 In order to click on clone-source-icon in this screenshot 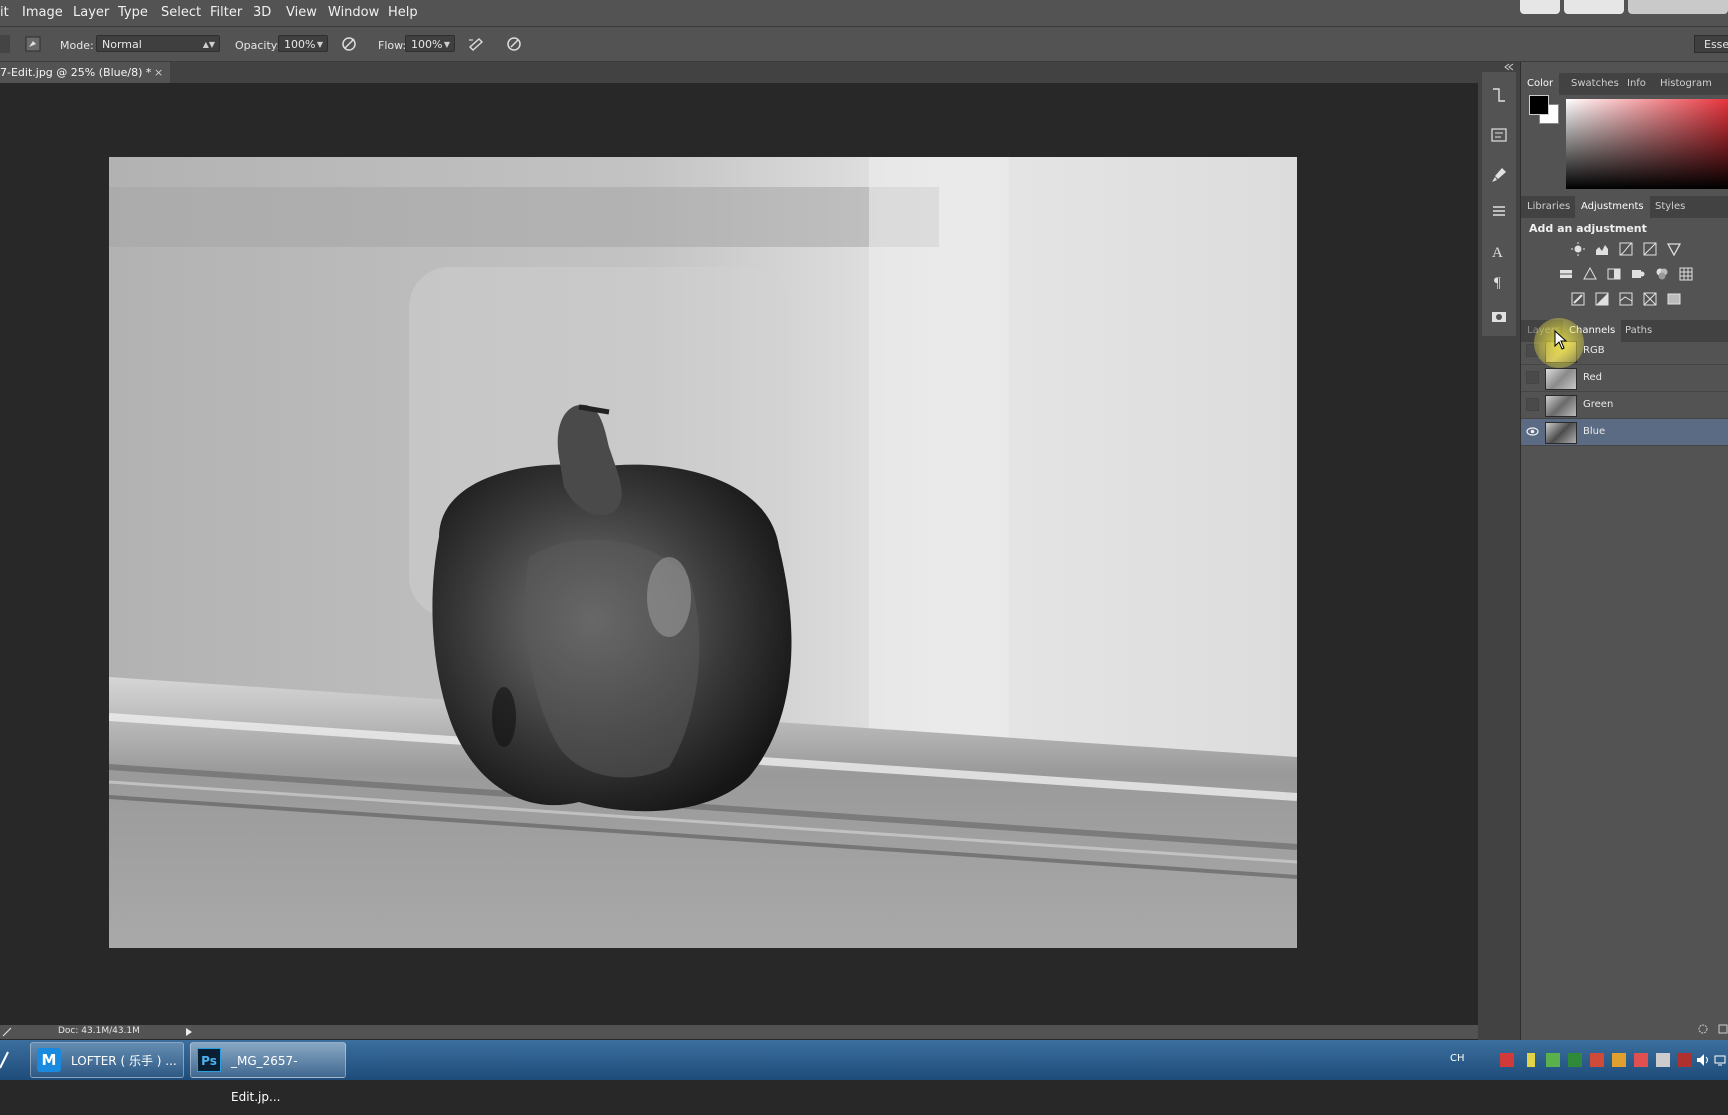, I will do `click(1499, 211)`.